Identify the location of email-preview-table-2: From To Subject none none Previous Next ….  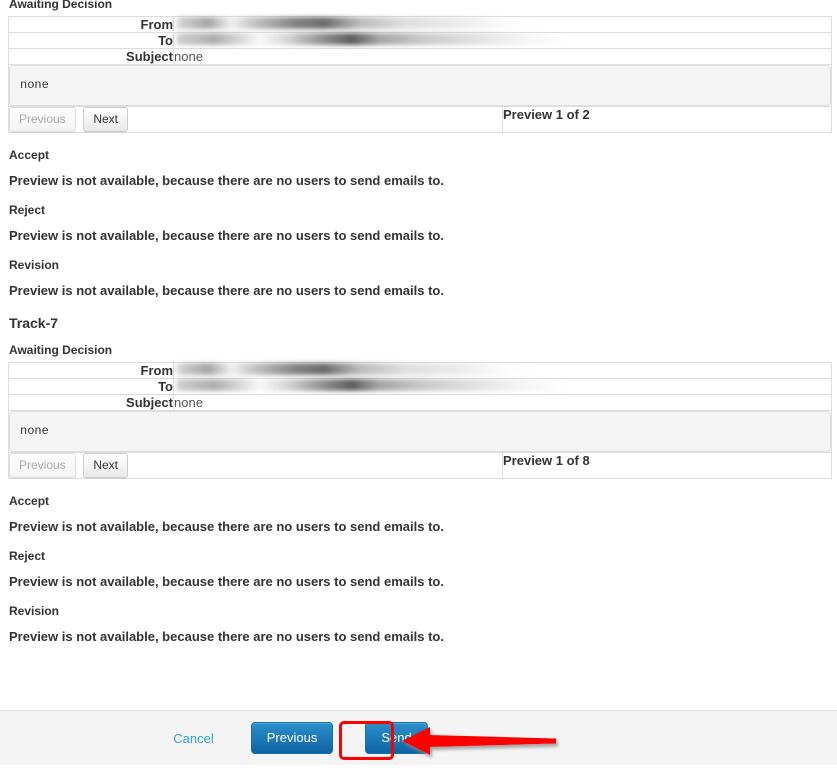
(420, 420).